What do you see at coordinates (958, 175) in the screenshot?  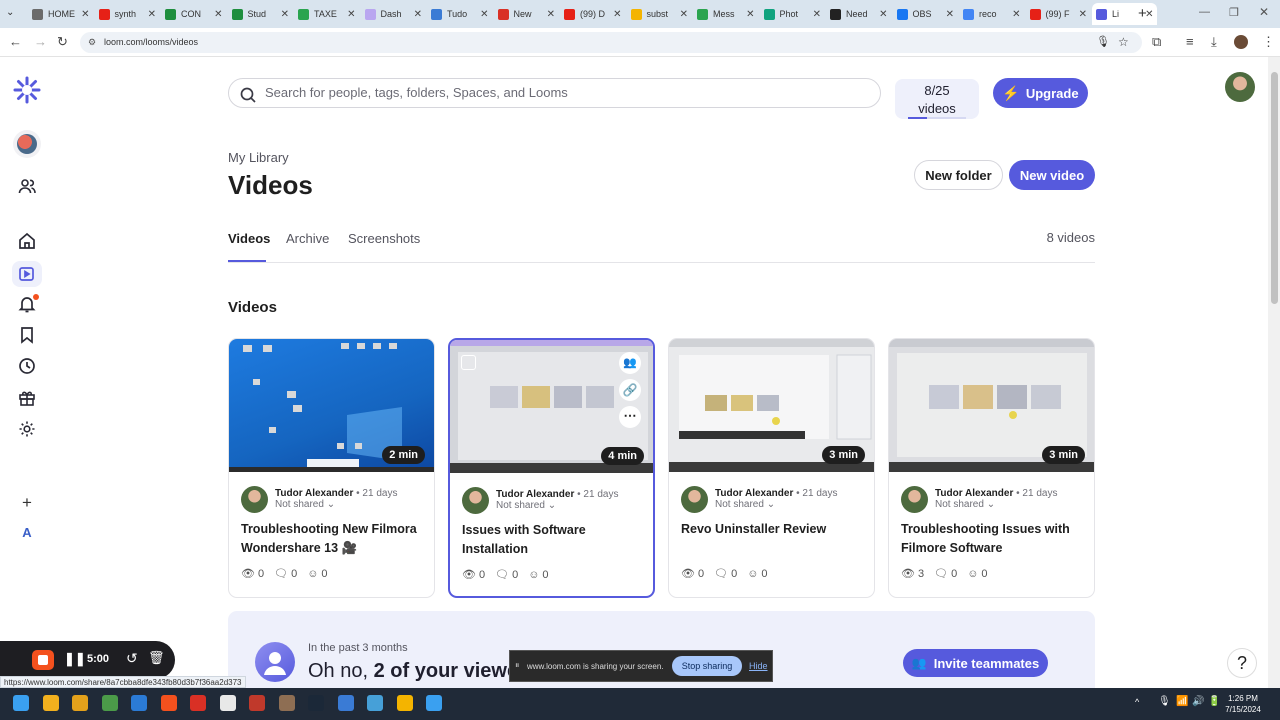 I see `new-folder-button: New folder` at bounding box center [958, 175].